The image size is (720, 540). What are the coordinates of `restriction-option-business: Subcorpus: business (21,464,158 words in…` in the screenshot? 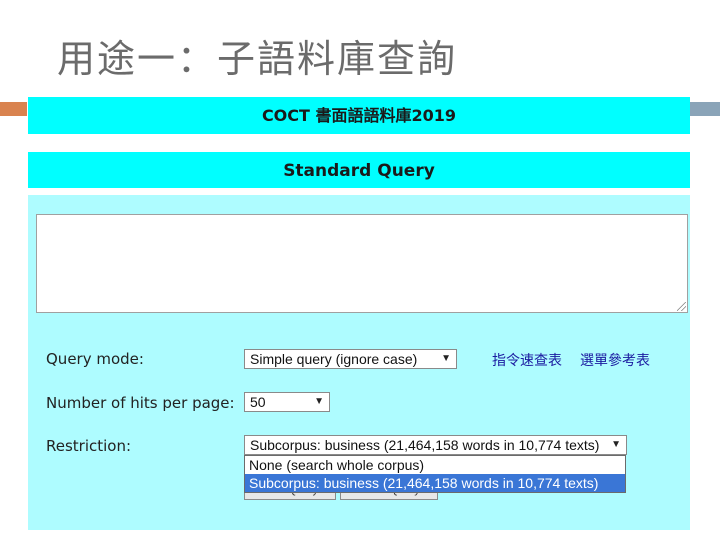 It's located at (435, 483).